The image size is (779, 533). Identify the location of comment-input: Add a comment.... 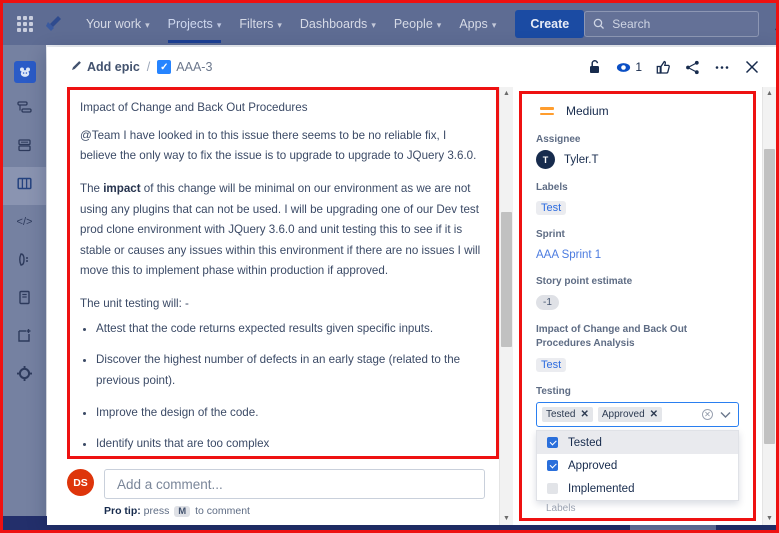
(294, 484).